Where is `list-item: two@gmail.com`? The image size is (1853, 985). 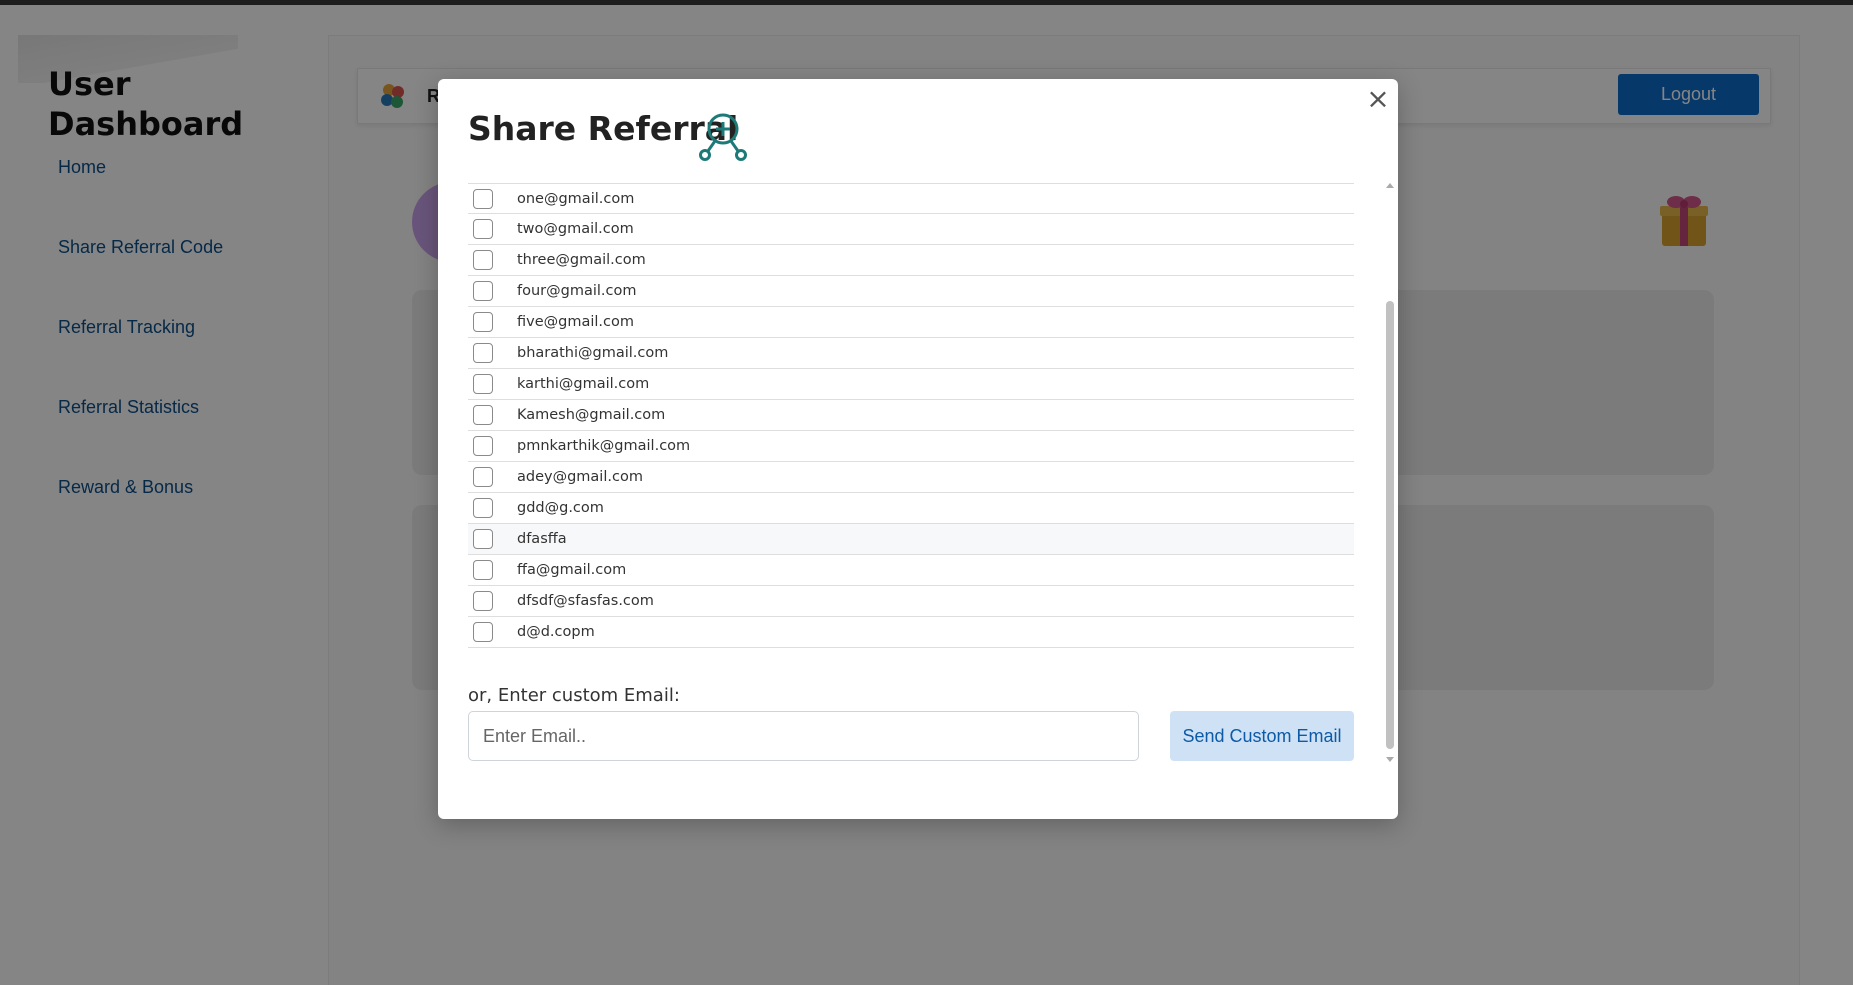 list-item: two@gmail.com is located at coordinates (911, 229).